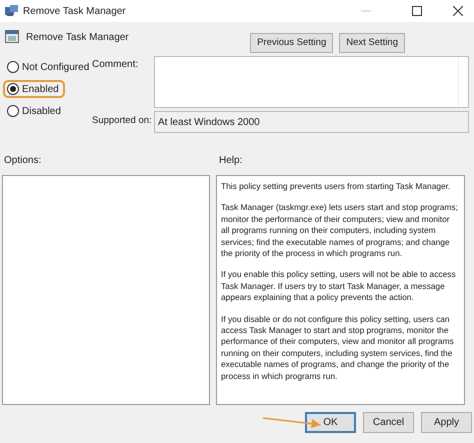 The image size is (474, 443). What do you see at coordinates (417, 11) in the screenshot?
I see `maximize-icon` at bounding box center [417, 11].